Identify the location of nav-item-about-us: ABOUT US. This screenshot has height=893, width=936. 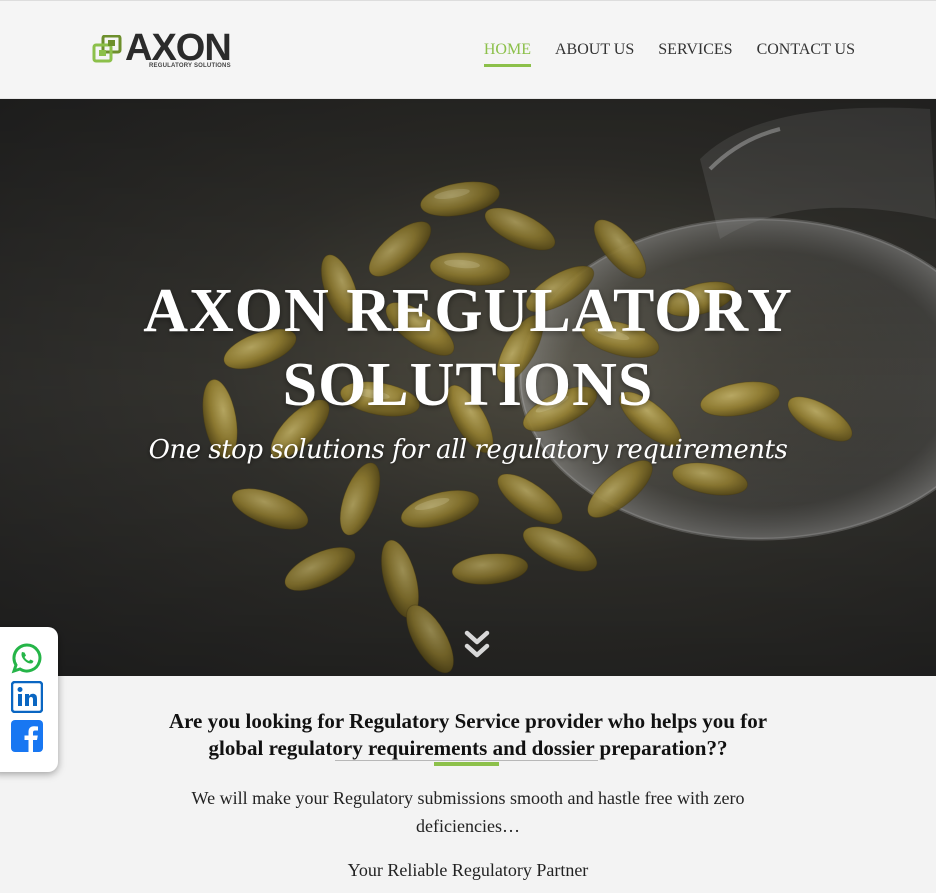
(594, 54).